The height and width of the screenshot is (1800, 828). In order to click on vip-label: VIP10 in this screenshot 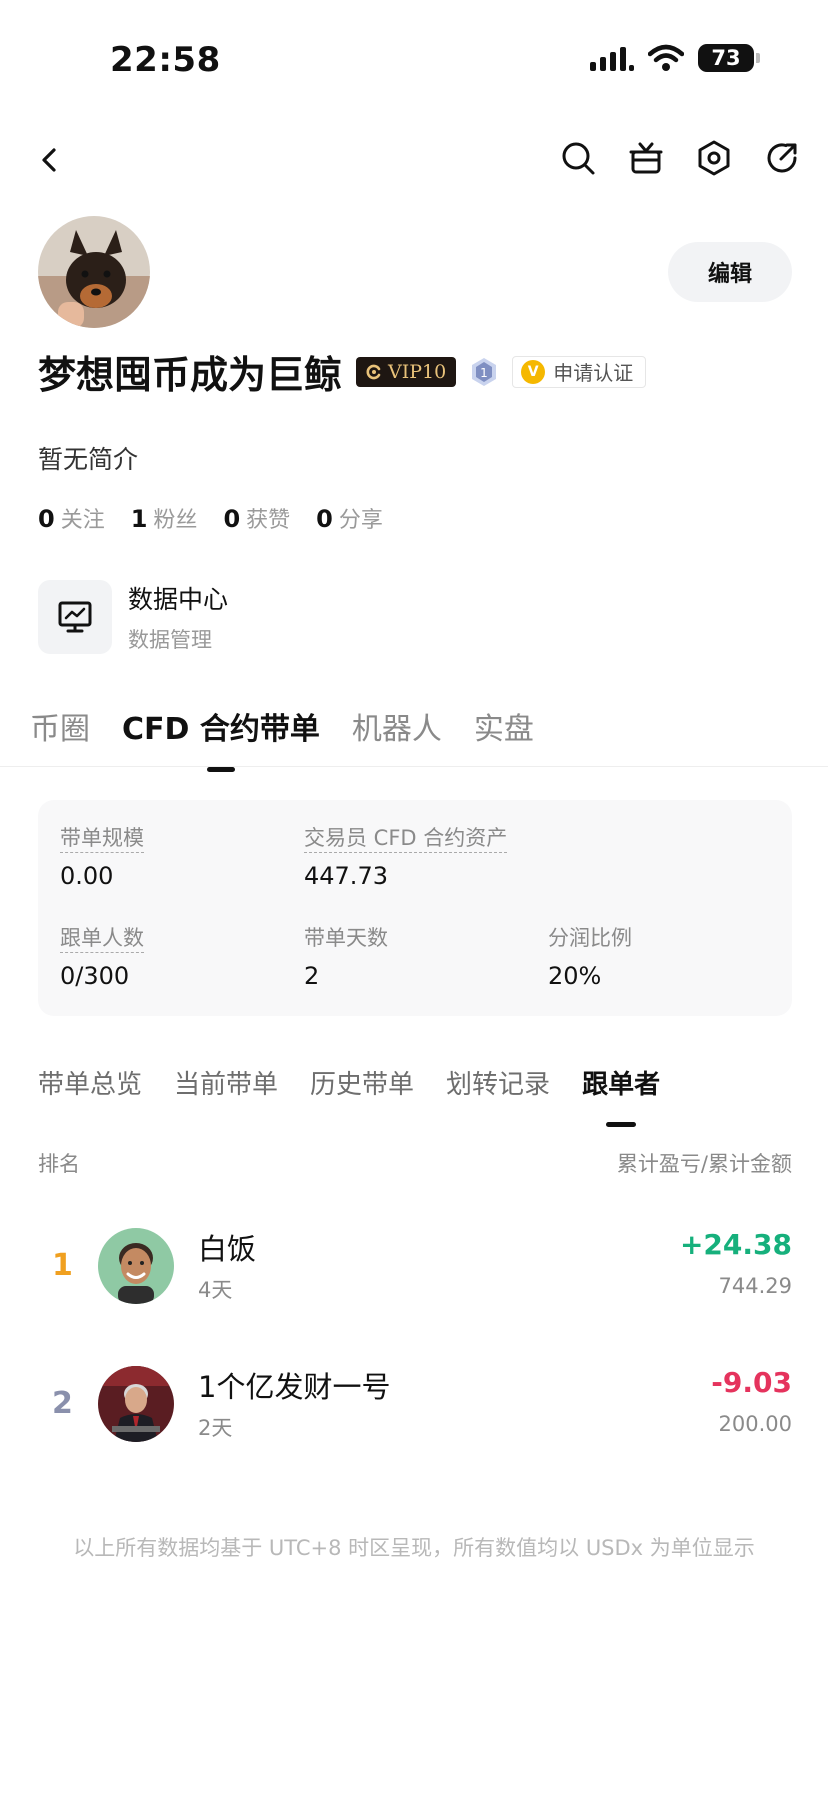, I will do `click(417, 371)`.